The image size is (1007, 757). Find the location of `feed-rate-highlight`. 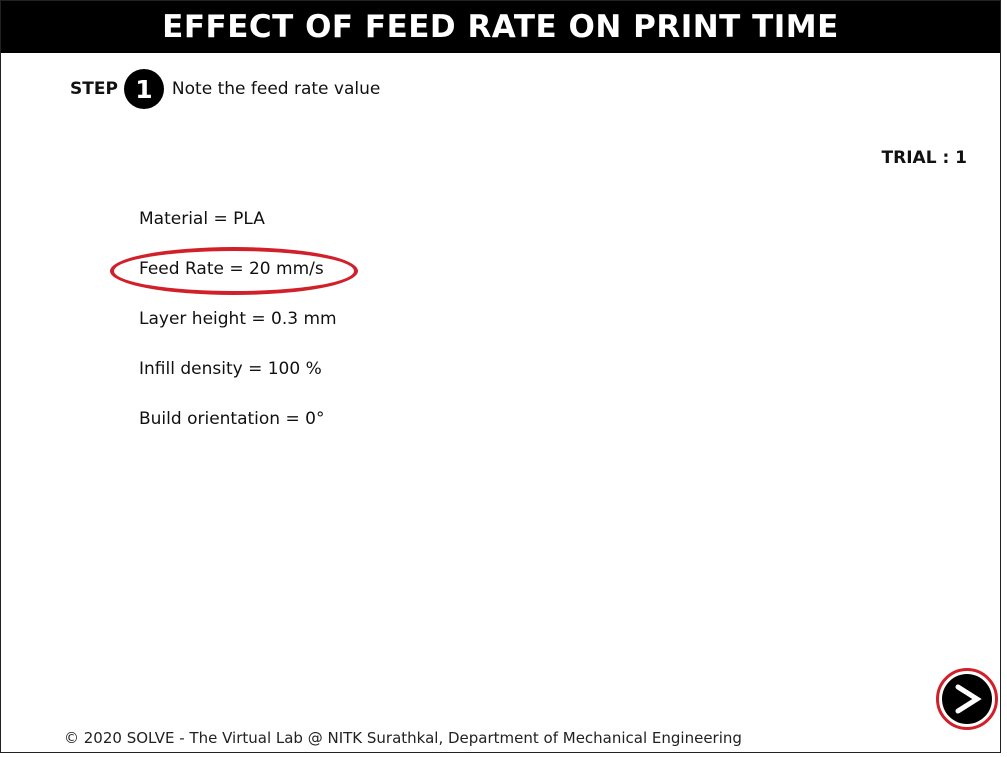

feed-rate-highlight is located at coordinates (234, 271).